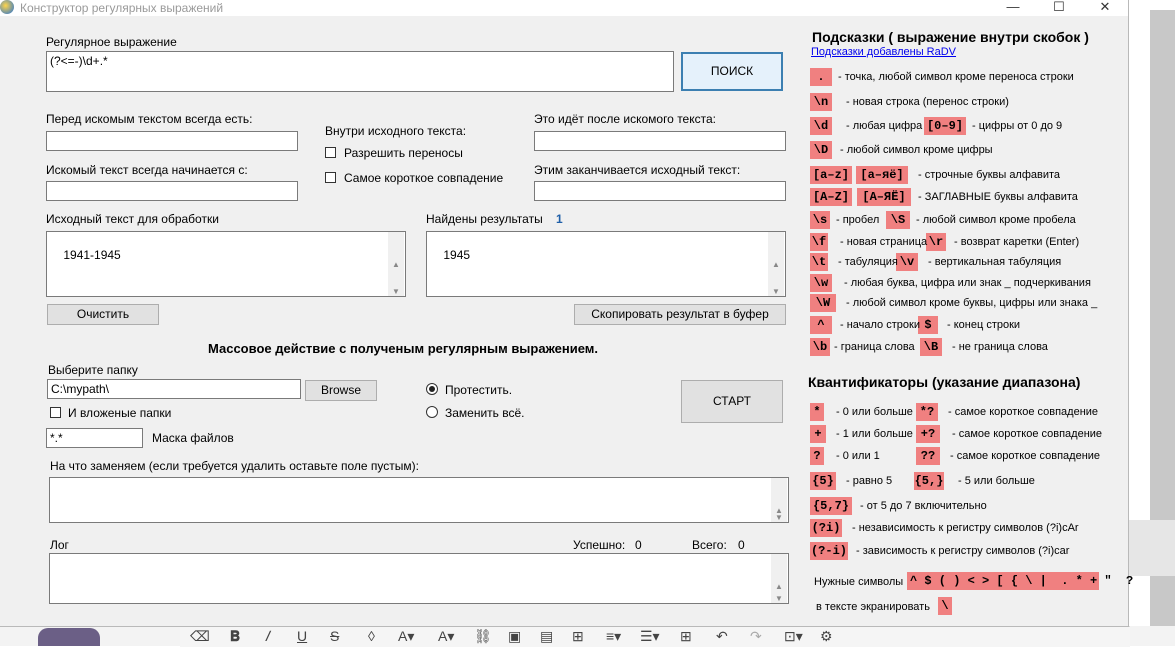 The image size is (1175, 647). I want to click on folder-input: C:\mypath\, so click(174, 389).